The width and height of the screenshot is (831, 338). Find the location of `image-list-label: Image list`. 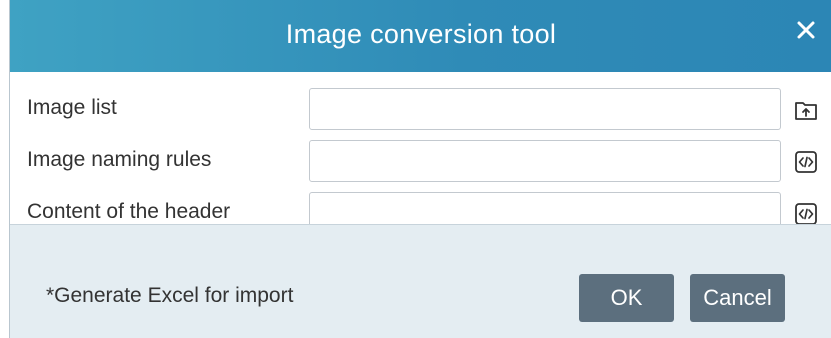

image-list-label: Image list is located at coordinates (72, 107).